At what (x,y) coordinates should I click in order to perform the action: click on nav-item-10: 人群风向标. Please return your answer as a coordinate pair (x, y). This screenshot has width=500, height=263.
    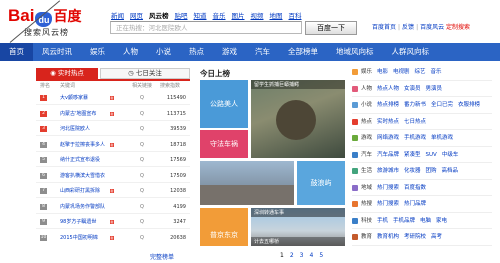
    Looking at the image, I should click on (411, 52).